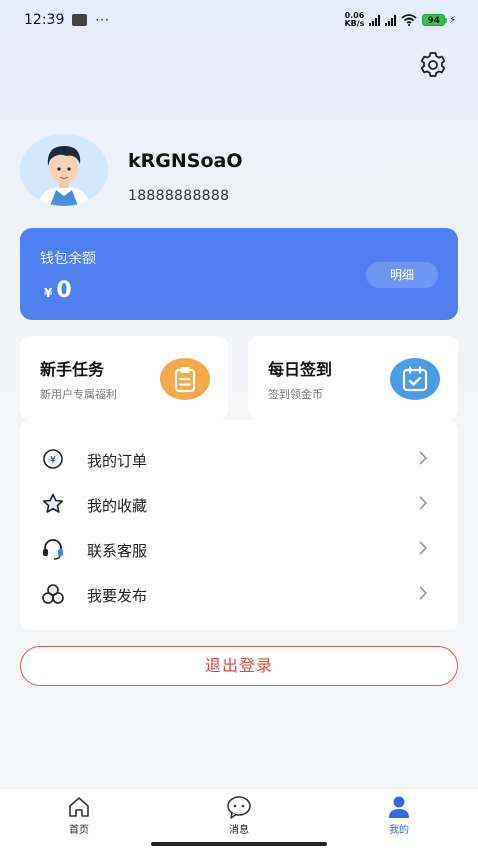 The height and width of the screenshot is (850, 478). Describe the element at coordinates (79, 807) in the screenshot. I see `home-icon` at that location.